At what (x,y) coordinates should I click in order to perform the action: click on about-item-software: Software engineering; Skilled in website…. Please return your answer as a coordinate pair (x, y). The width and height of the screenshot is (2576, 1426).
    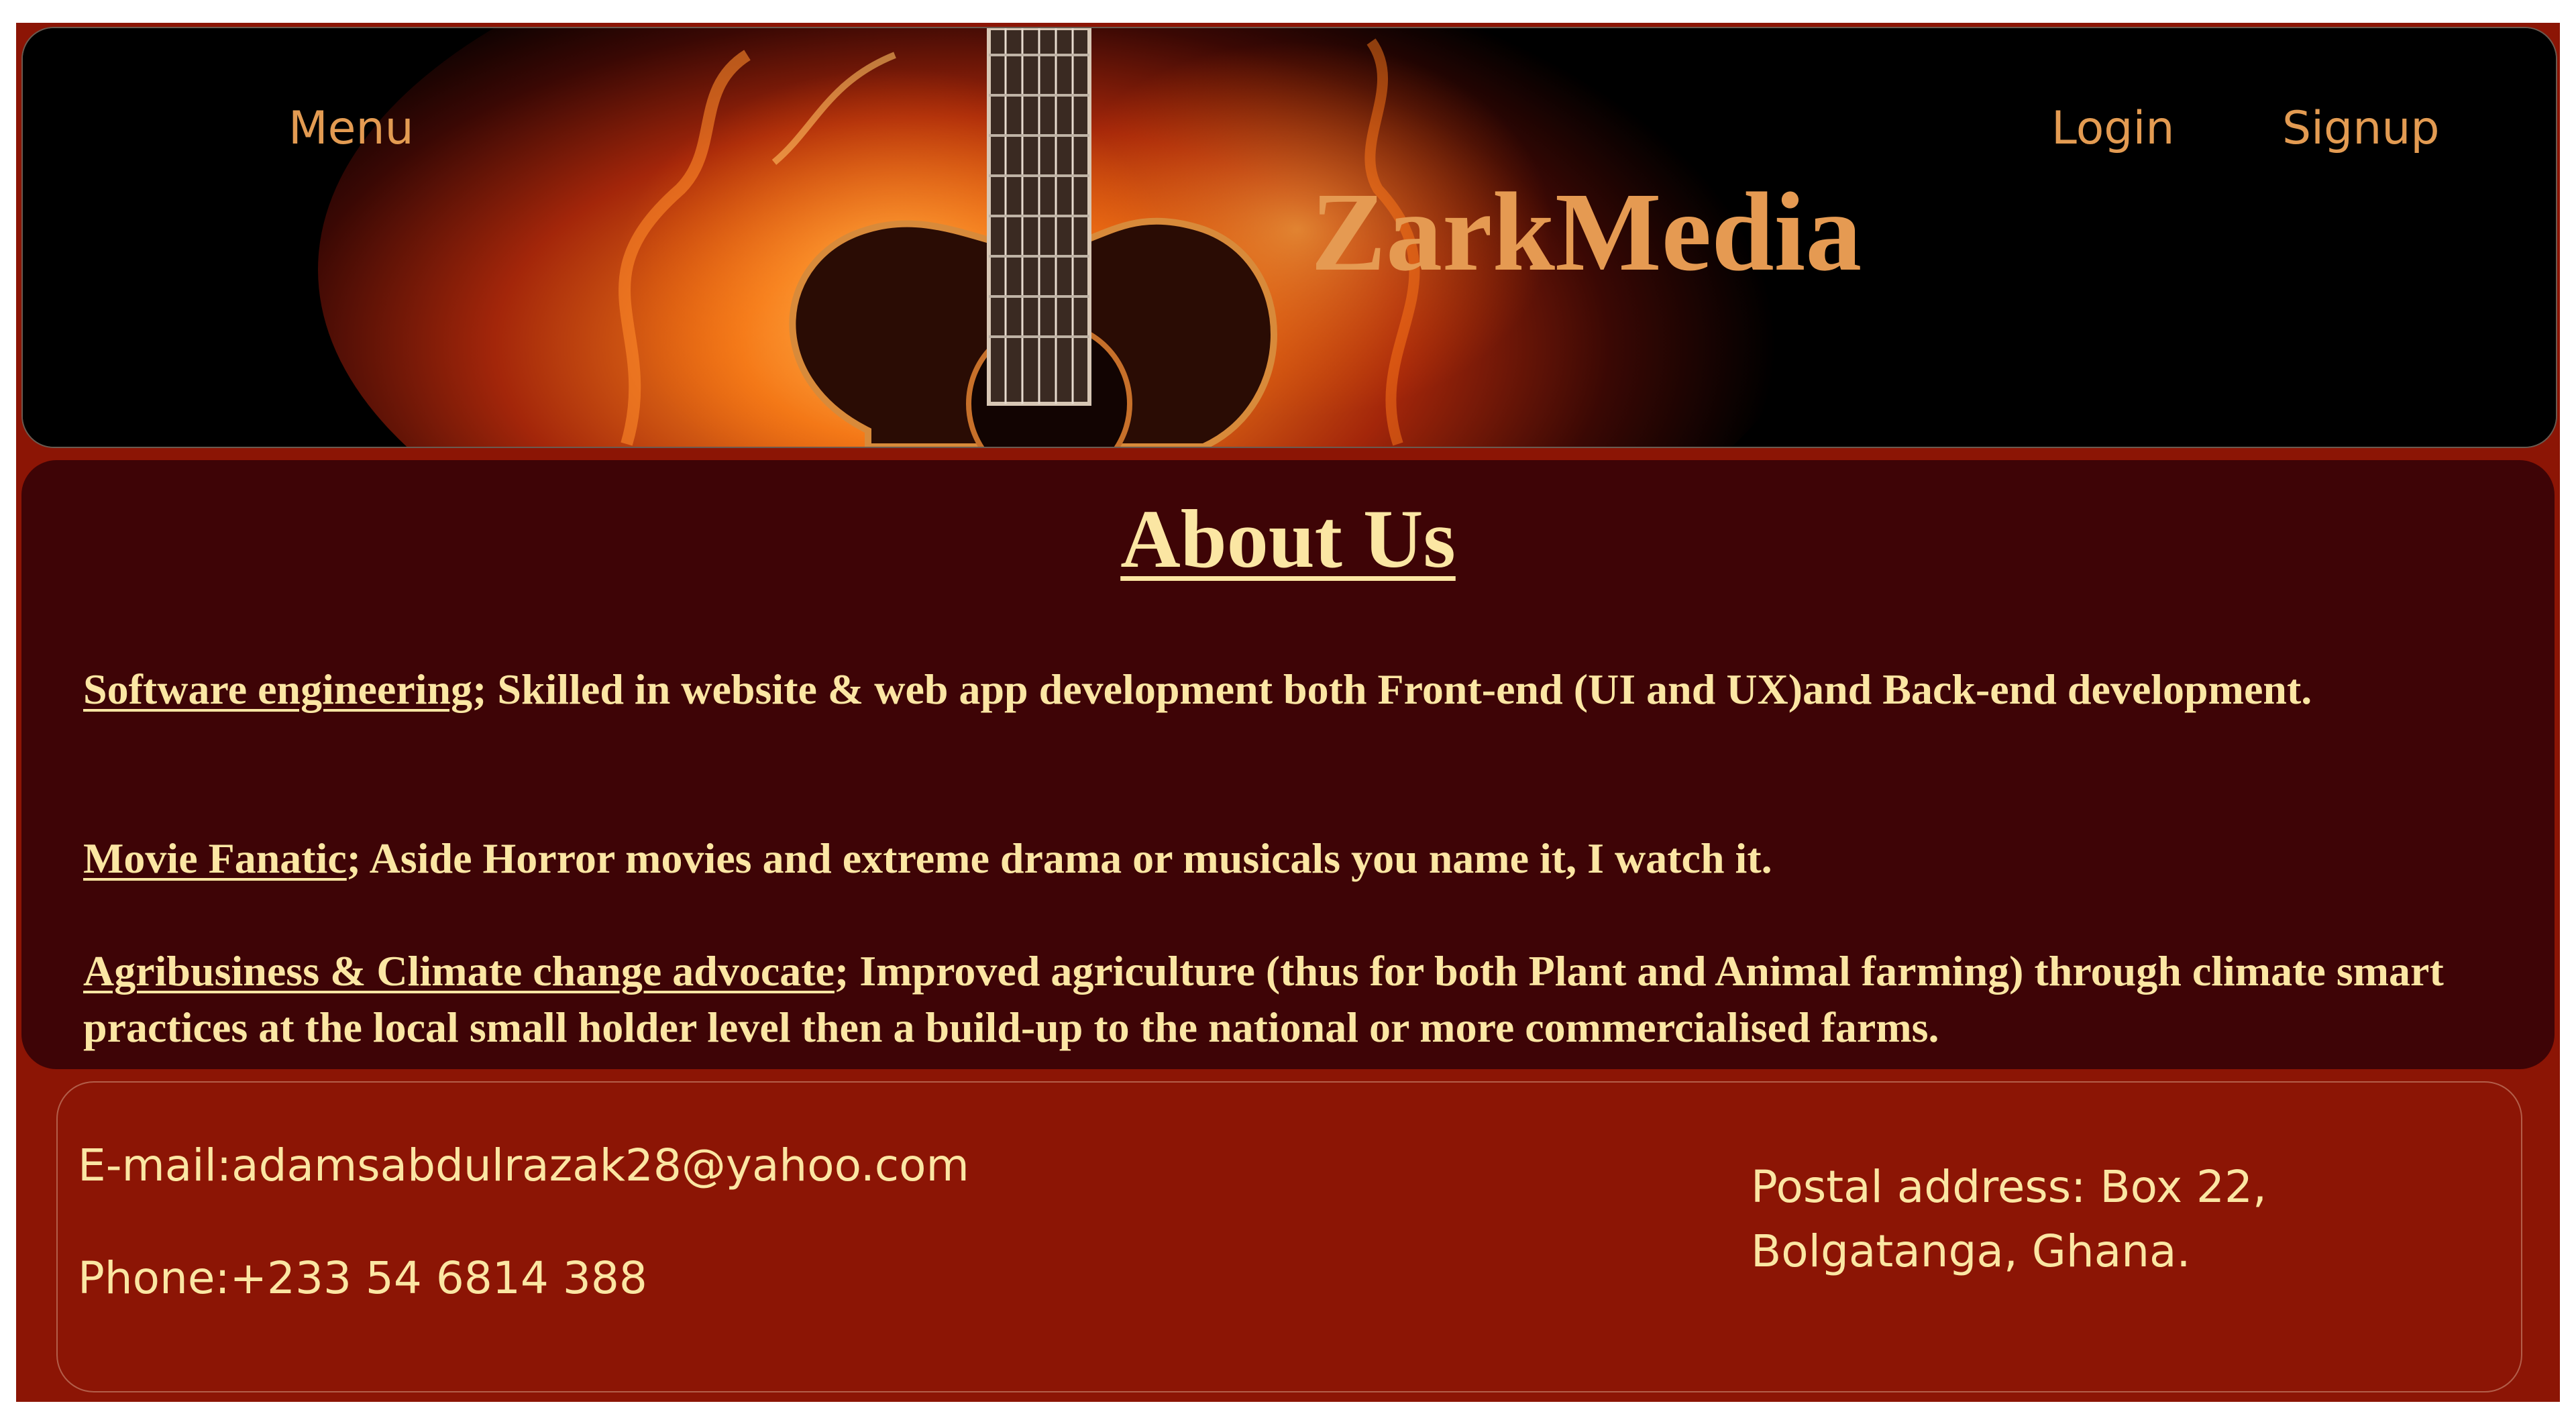
    Looking at the image, I should click on (1297, 689).